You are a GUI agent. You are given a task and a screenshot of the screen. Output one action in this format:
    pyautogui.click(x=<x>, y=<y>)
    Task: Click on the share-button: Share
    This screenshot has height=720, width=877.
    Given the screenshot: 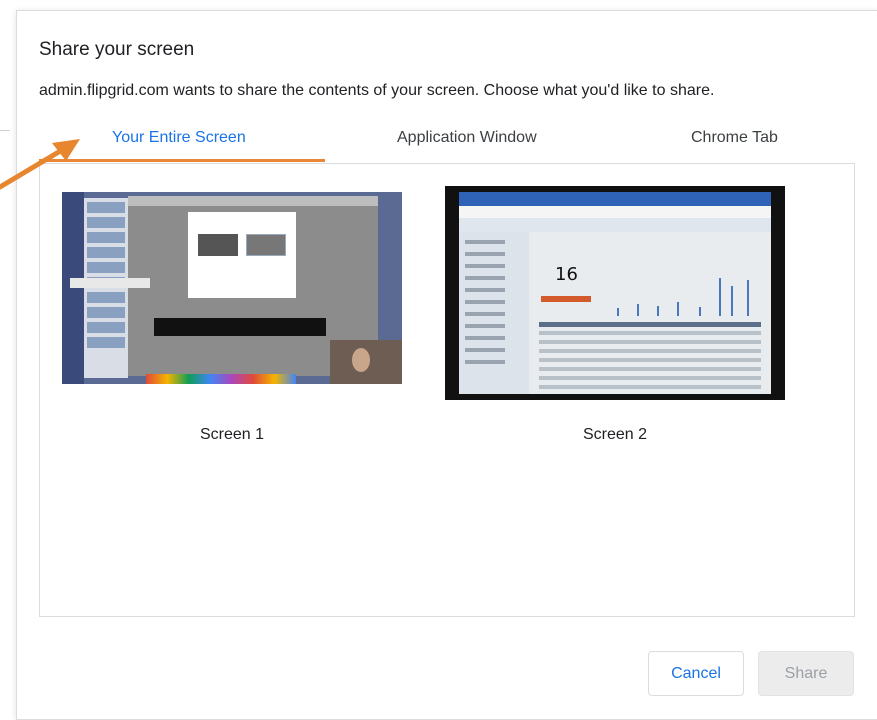 What is the action you would take?
    pyautogui.click(x=806, y=673)
    